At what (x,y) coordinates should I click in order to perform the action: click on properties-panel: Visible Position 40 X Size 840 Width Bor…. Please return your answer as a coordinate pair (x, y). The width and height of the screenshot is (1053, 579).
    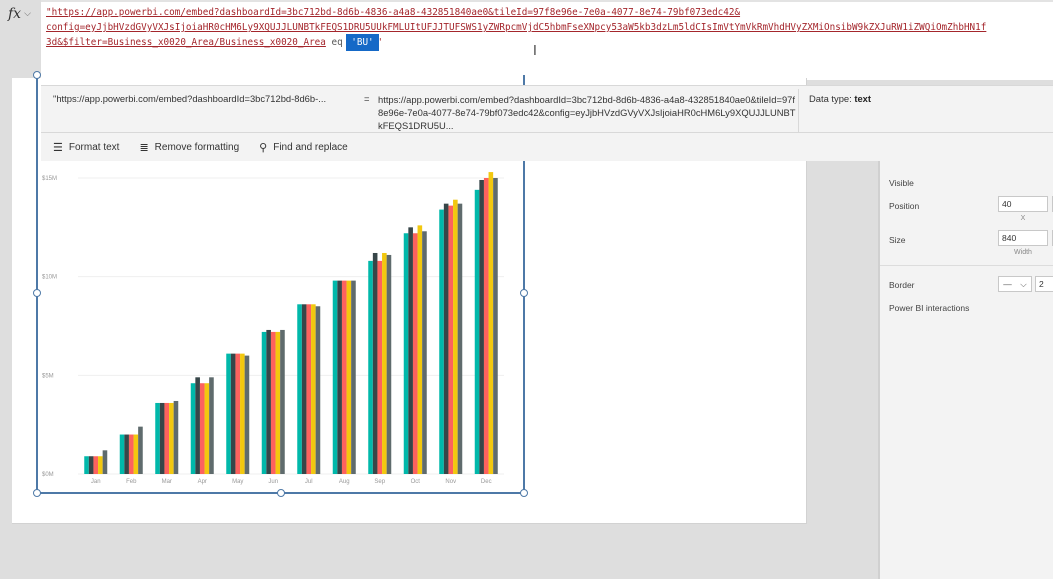
    Looking at the image, I should click on (965, 364).